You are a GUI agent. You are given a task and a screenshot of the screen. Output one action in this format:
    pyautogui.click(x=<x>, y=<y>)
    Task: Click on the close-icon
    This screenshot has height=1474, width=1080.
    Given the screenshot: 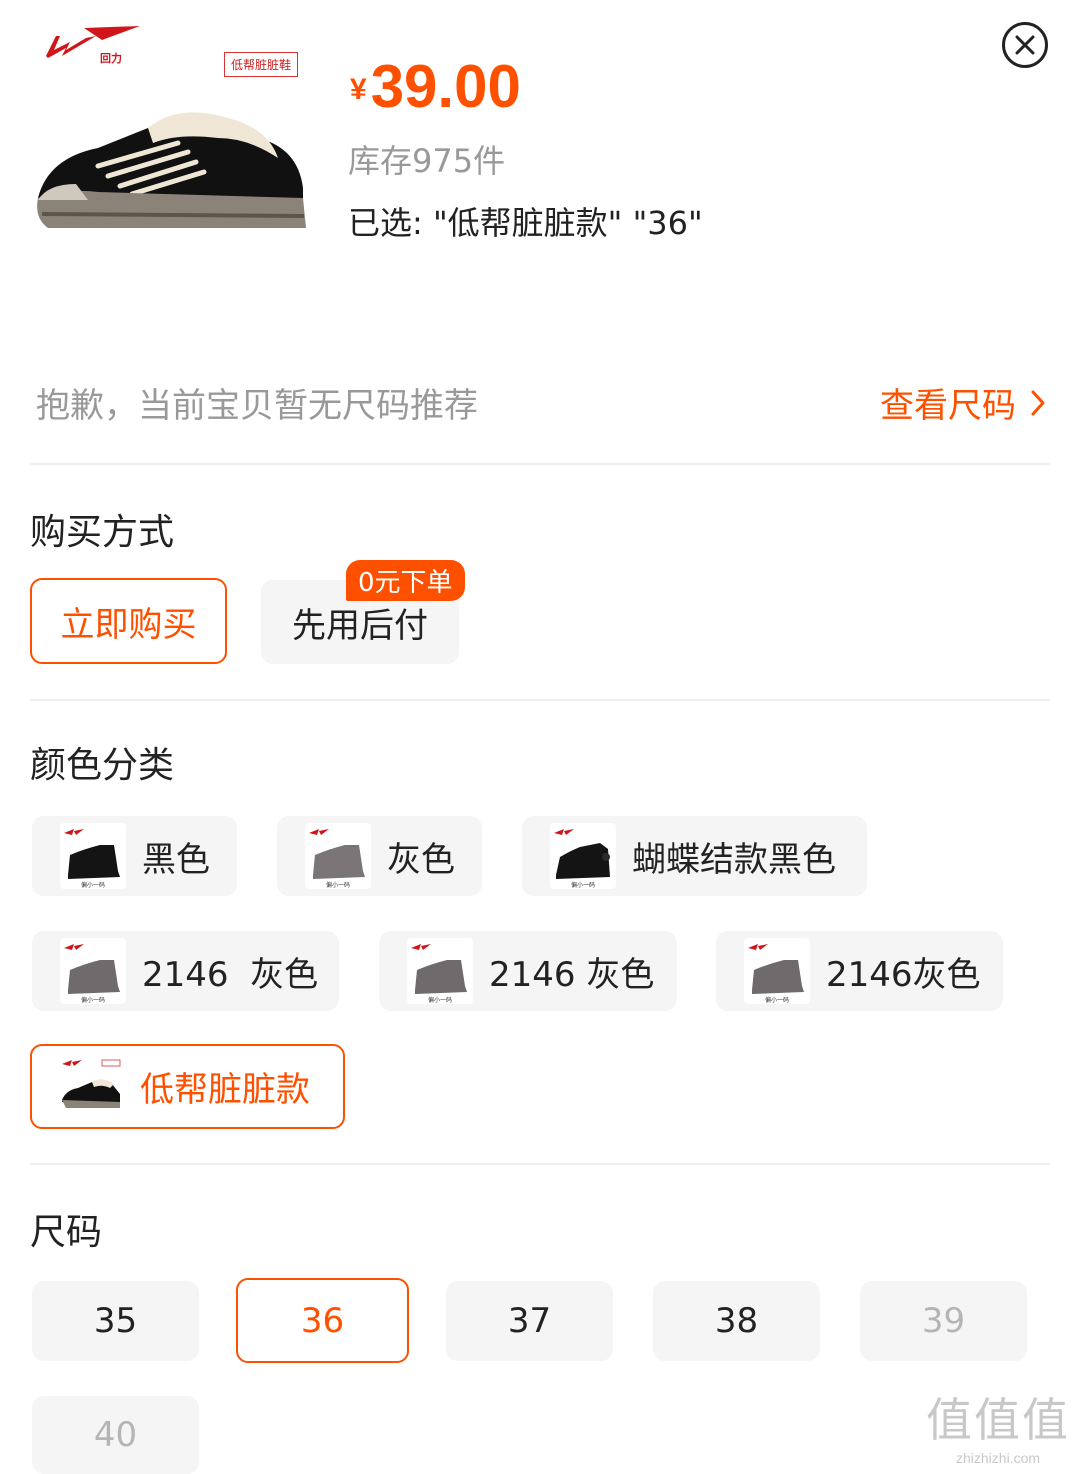 What is the action you would take?
    pyautogui.click(x=1025, y=45)
    